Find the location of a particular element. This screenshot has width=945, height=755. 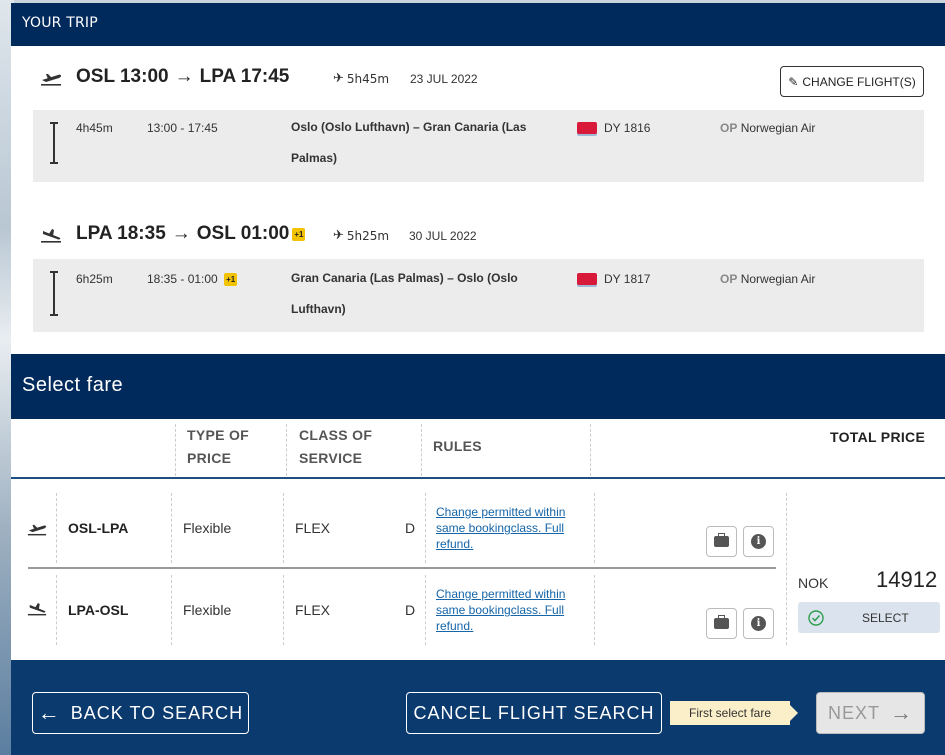

select-fare-tooltip: First select fare is located at coordinates (734, 713).